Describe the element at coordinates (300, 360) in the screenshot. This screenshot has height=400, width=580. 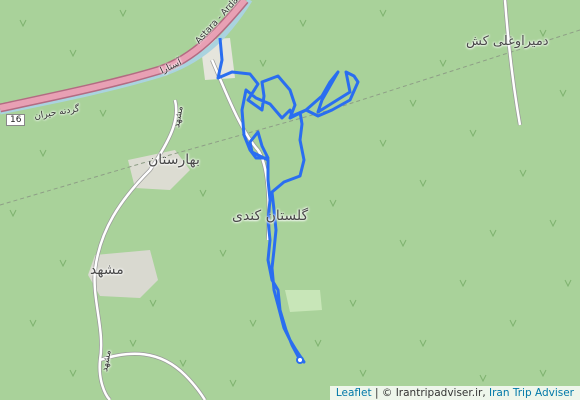
I see `track-end-marker` at that location.